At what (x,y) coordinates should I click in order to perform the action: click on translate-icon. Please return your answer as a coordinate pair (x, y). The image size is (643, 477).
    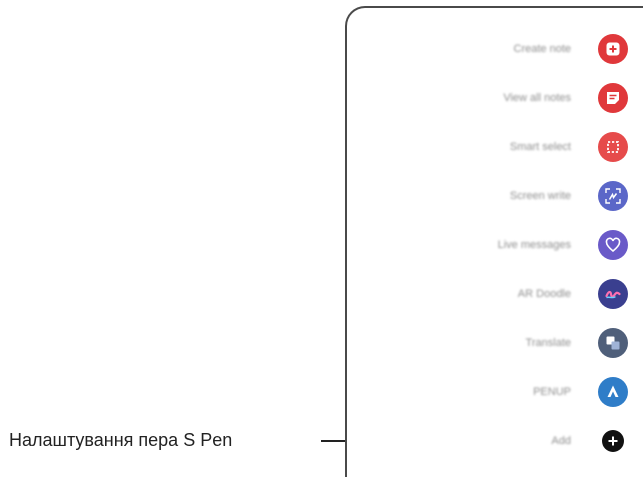
    Looking at the image, I should click on (613, 343).